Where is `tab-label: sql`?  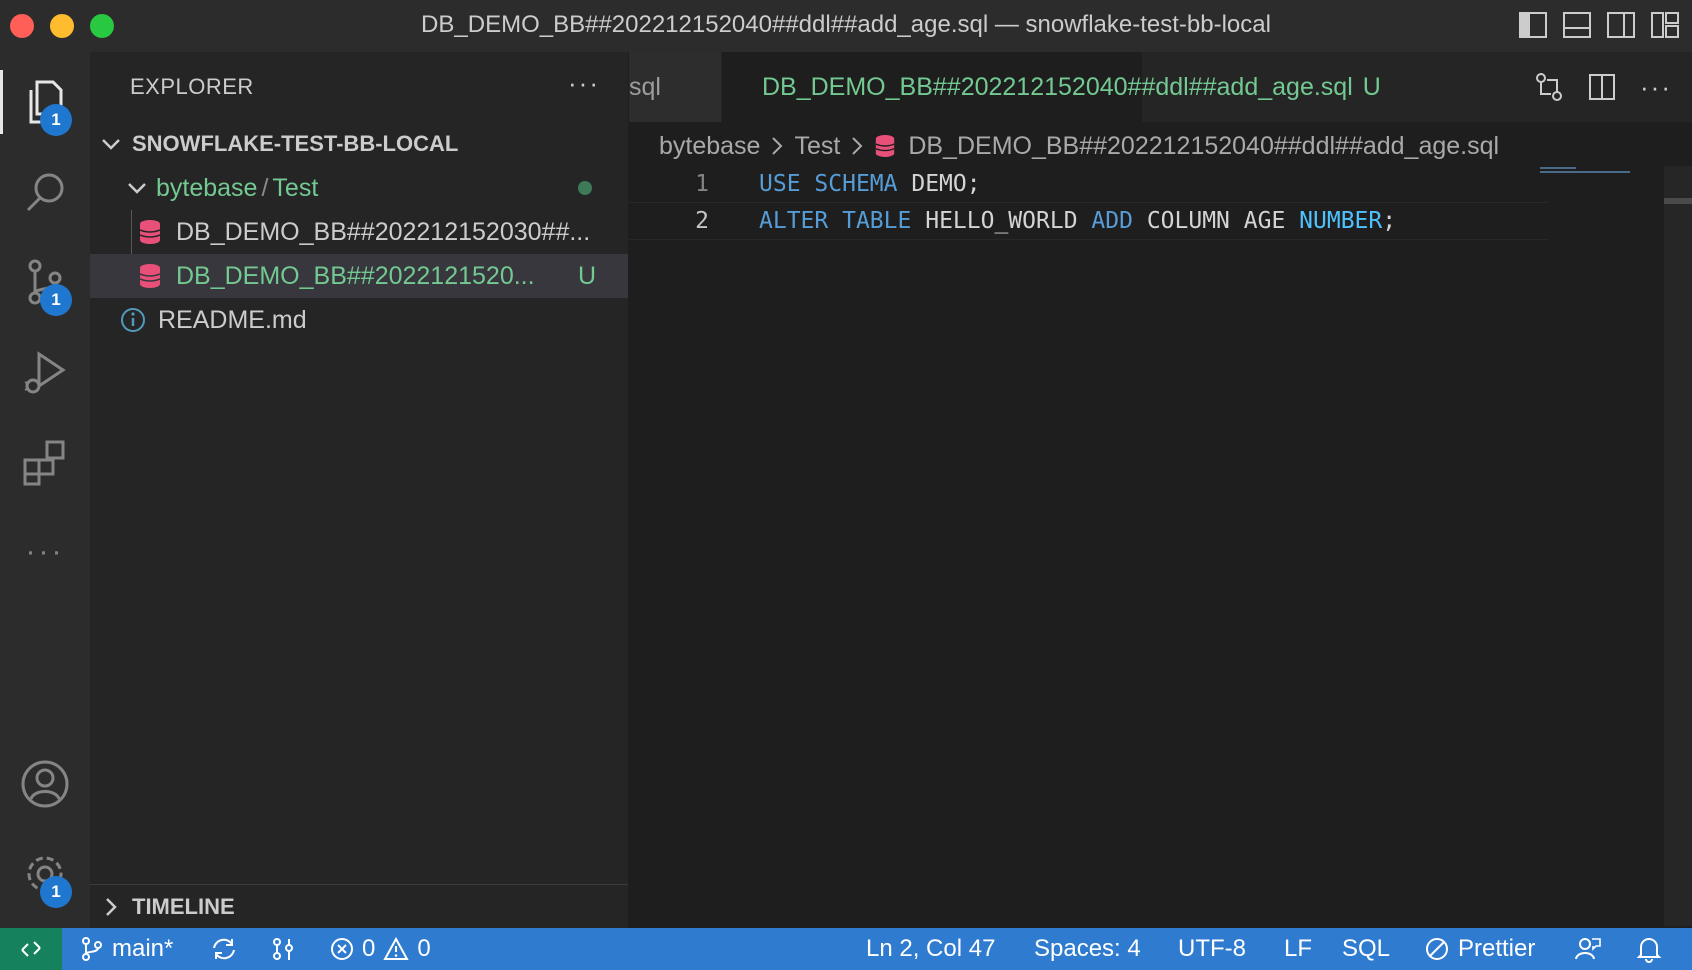 tab-label: sql is located at coordinates (645, 86).